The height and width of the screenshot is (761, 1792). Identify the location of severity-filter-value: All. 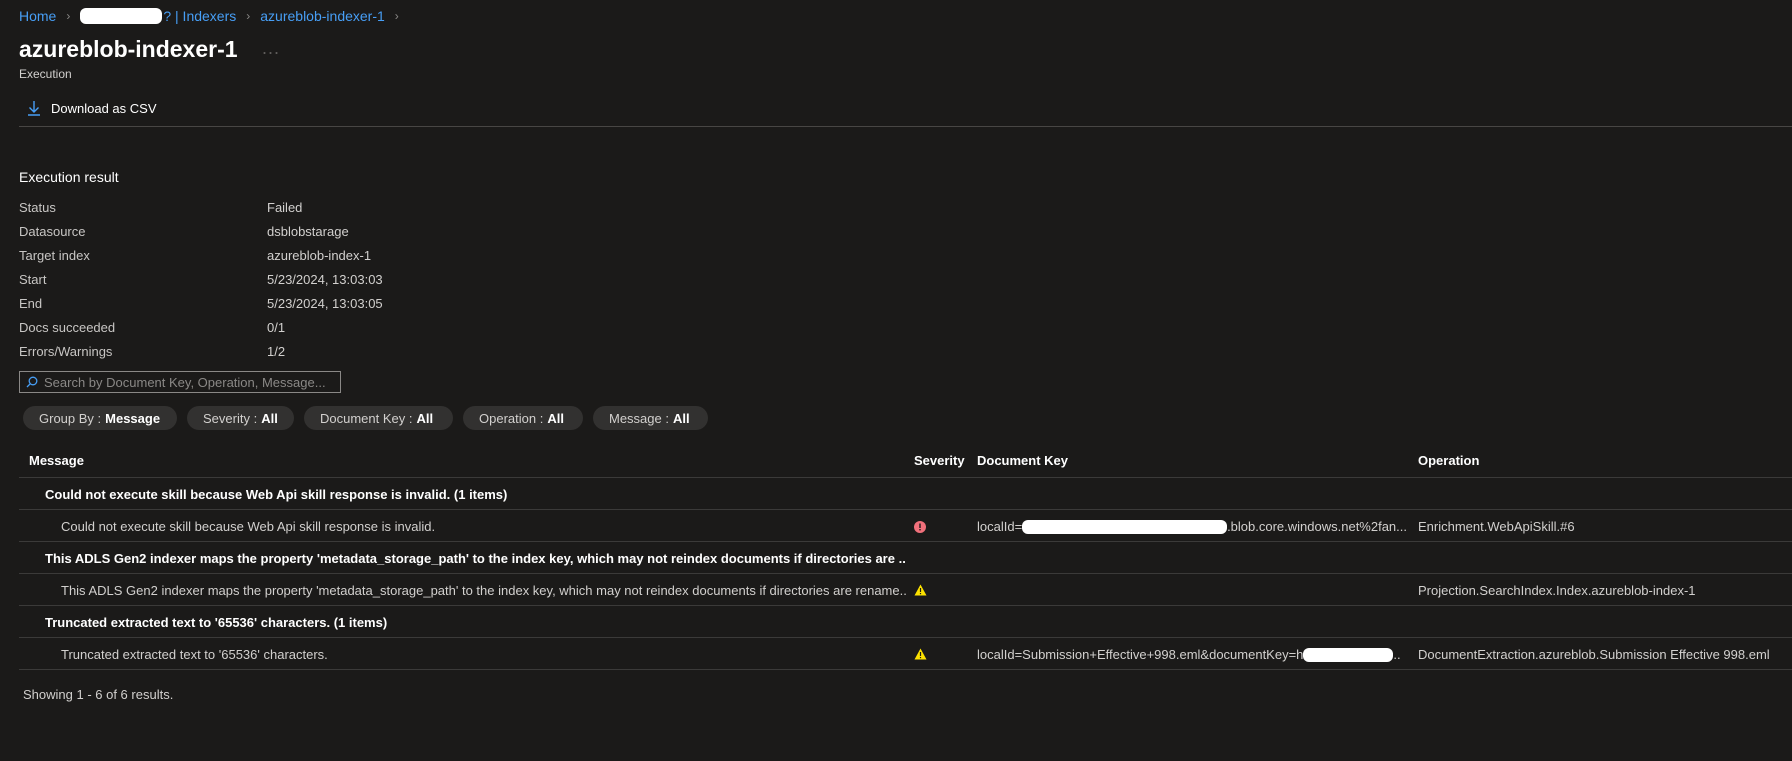
(269, 418).